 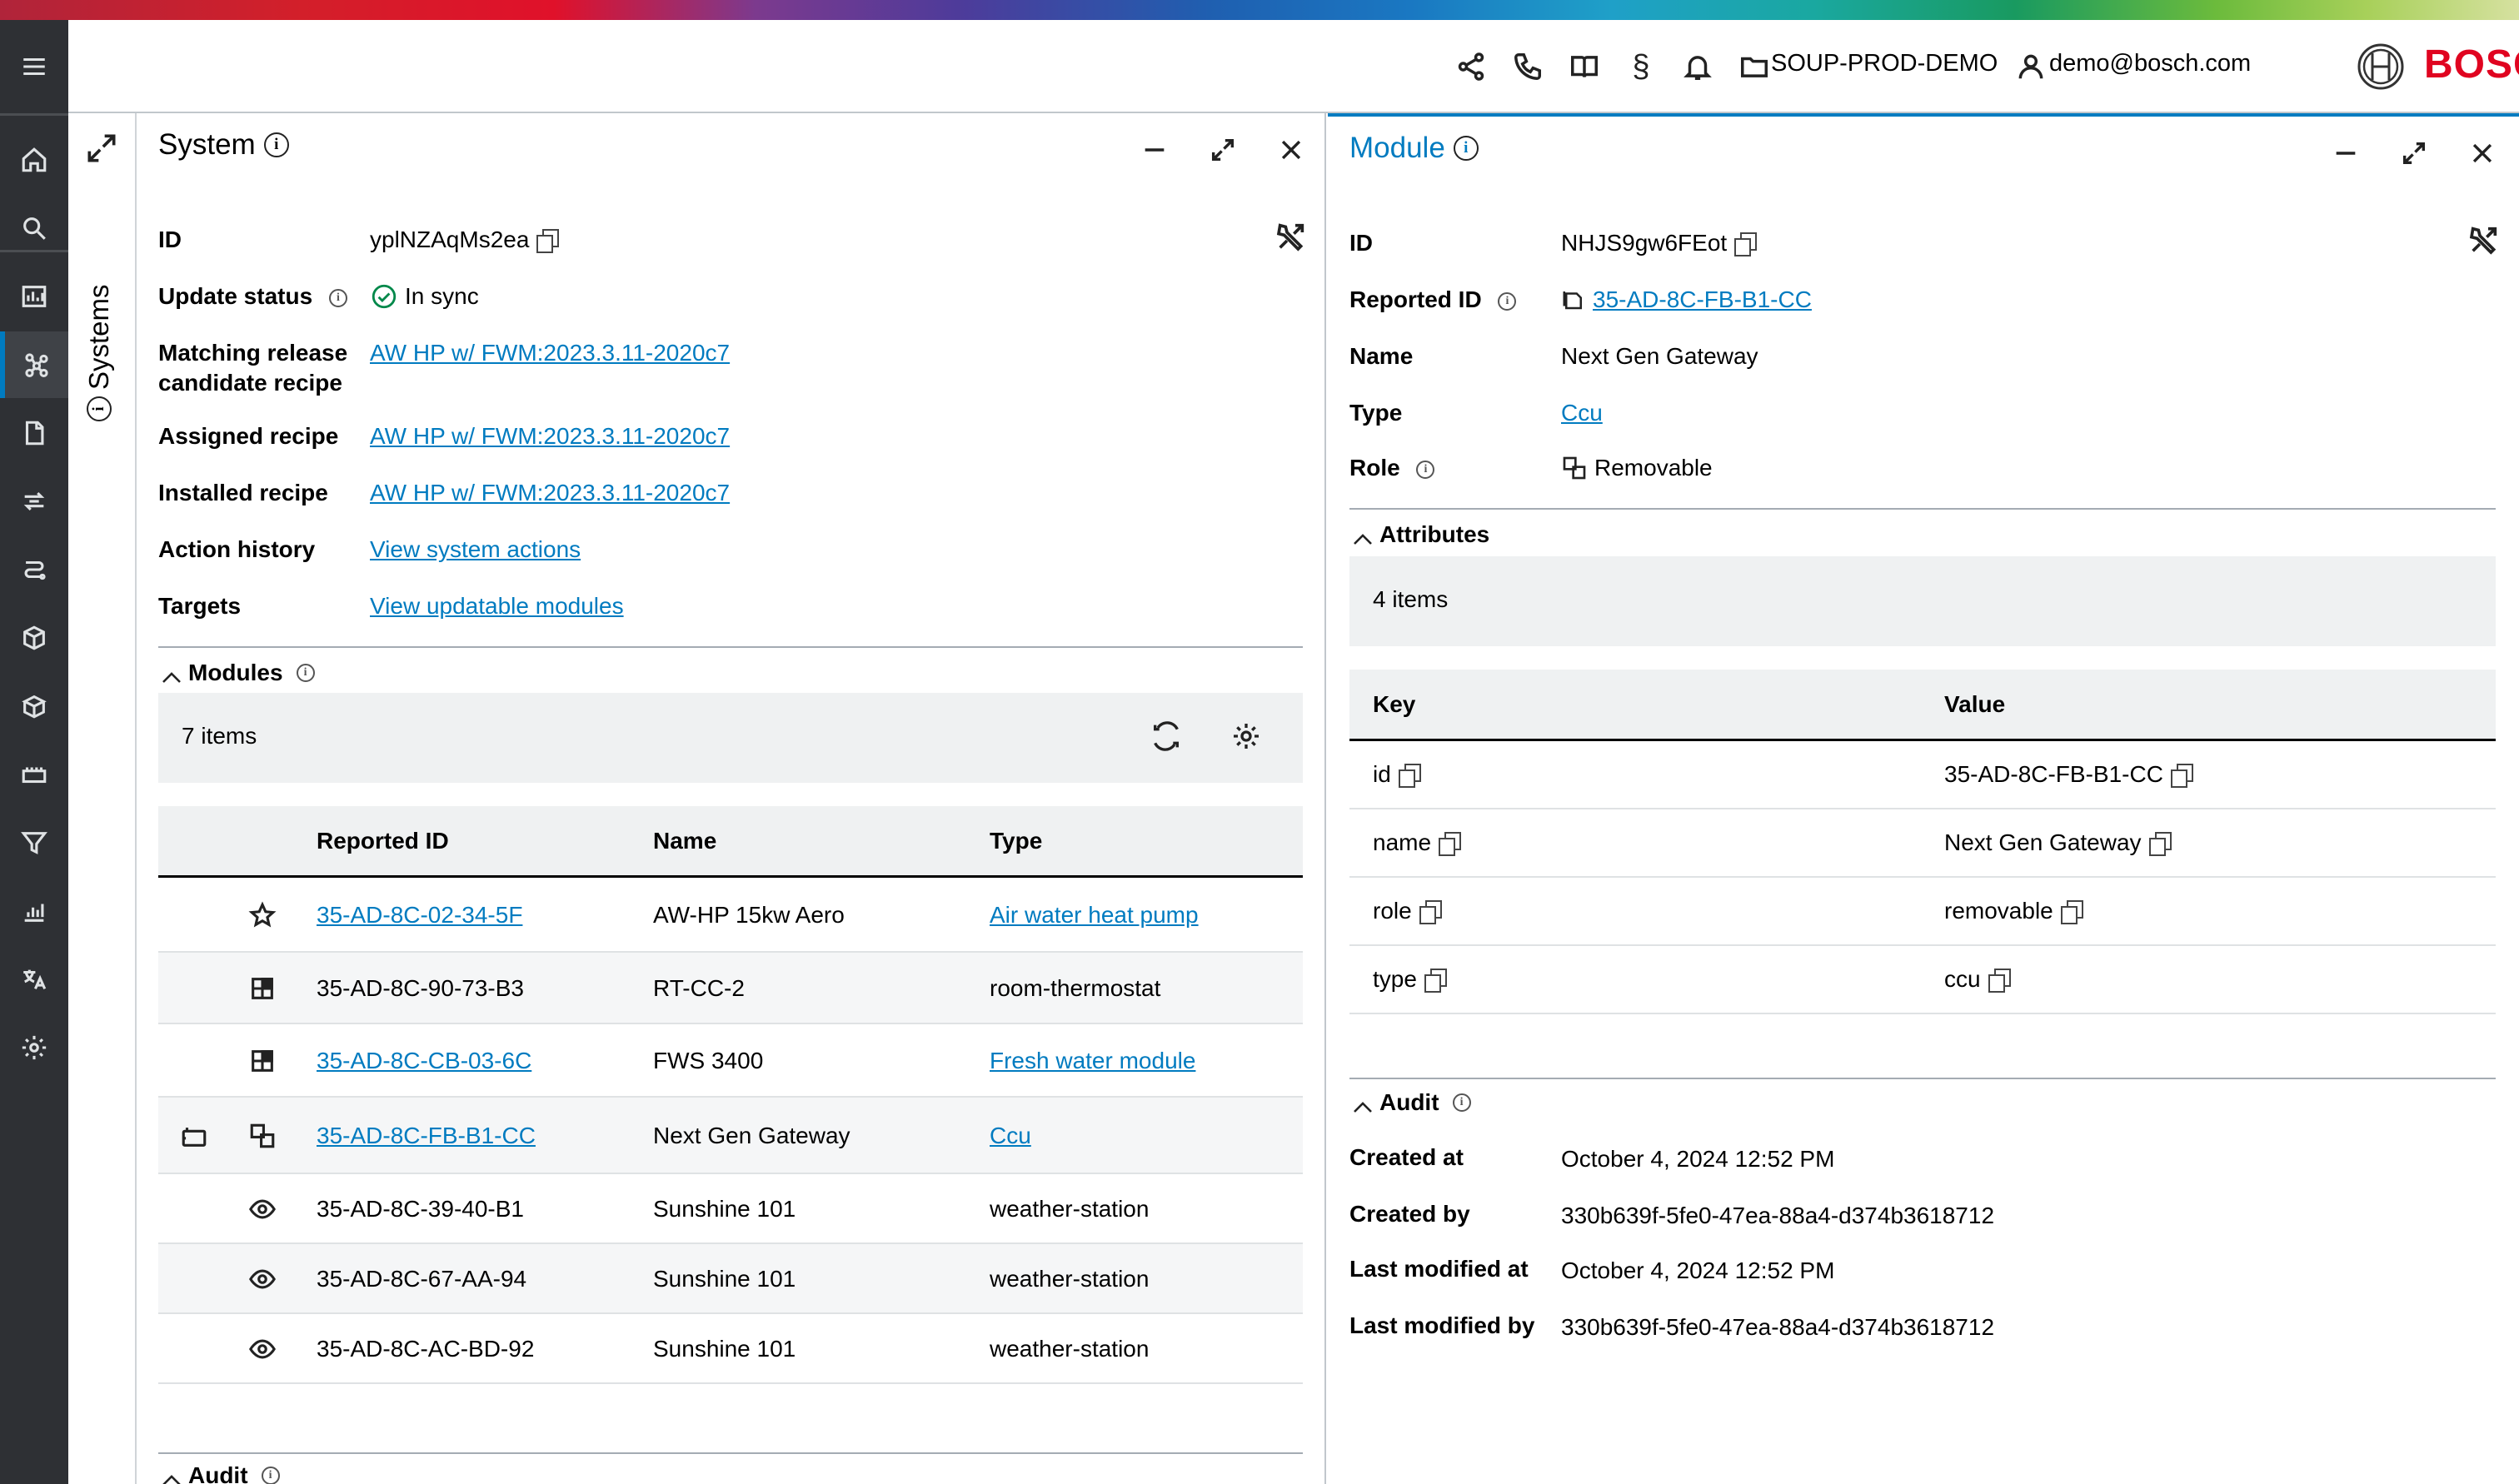 What do you see at coordinates (1471, 67) in the screenshot?
I see `share-icon` at bounding box center [1471, 67].